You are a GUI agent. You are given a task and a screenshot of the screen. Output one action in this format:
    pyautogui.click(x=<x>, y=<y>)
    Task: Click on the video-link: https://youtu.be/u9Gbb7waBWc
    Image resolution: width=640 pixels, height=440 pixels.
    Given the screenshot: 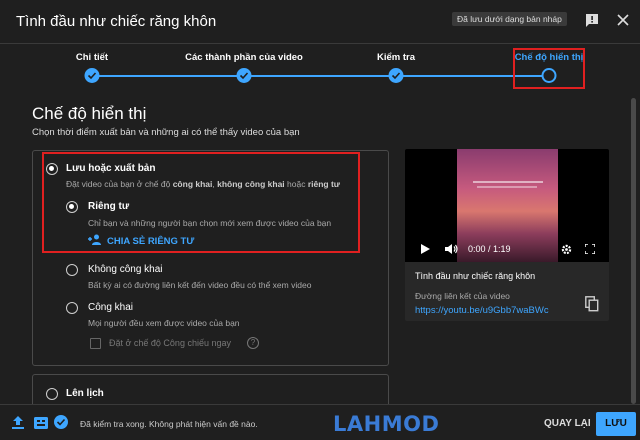 What is the action you would take?
    pyautogui.click(x=482, y=310)
    